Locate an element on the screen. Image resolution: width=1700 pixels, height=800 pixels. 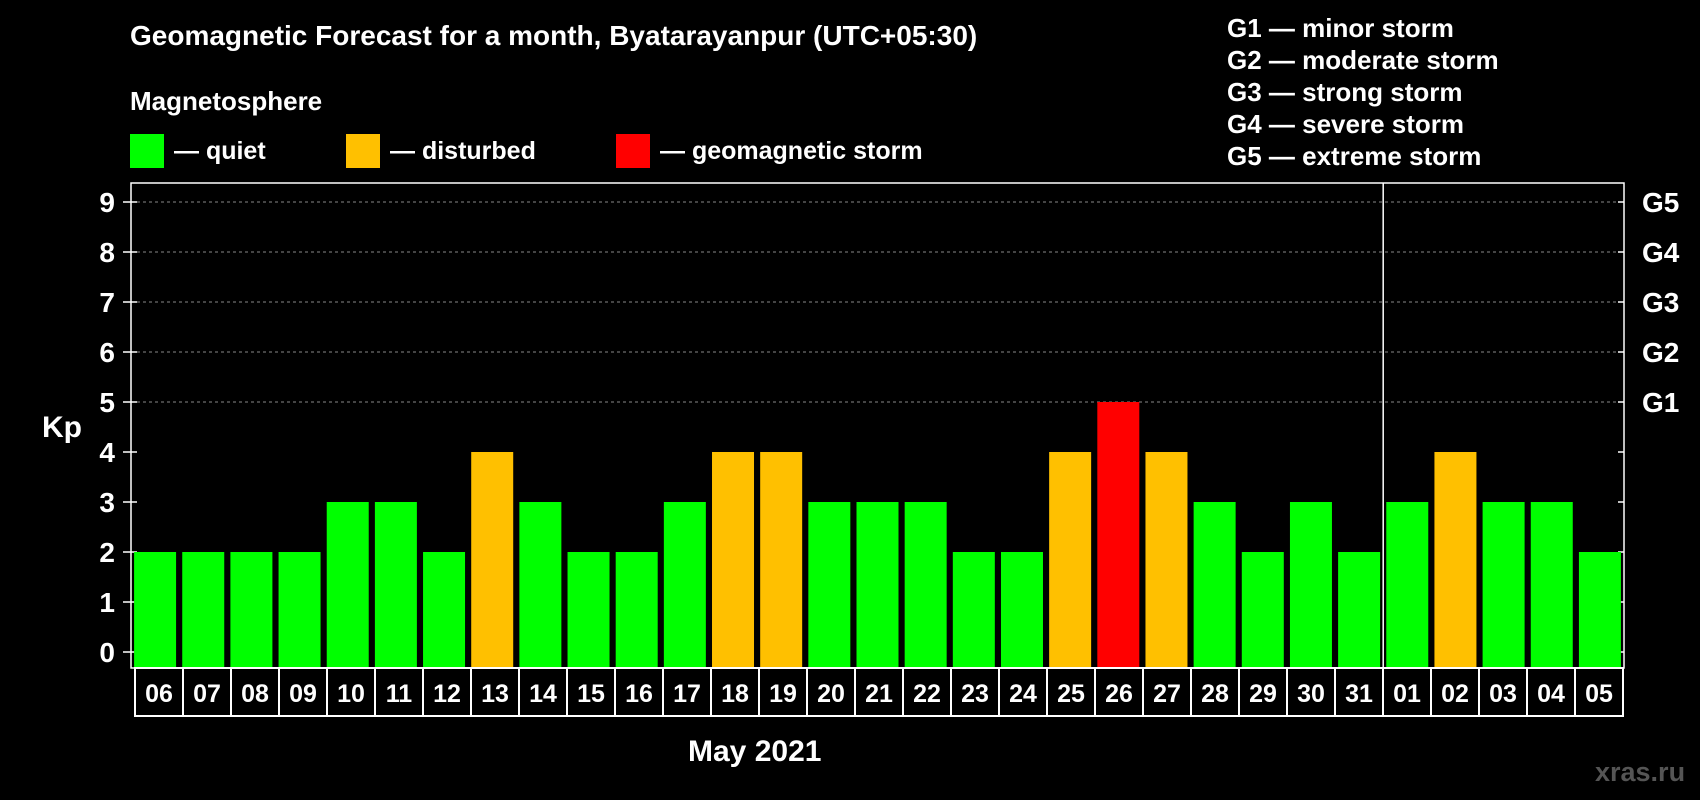
x-tick-label-08: 08 is located at coordinates (255, 694).